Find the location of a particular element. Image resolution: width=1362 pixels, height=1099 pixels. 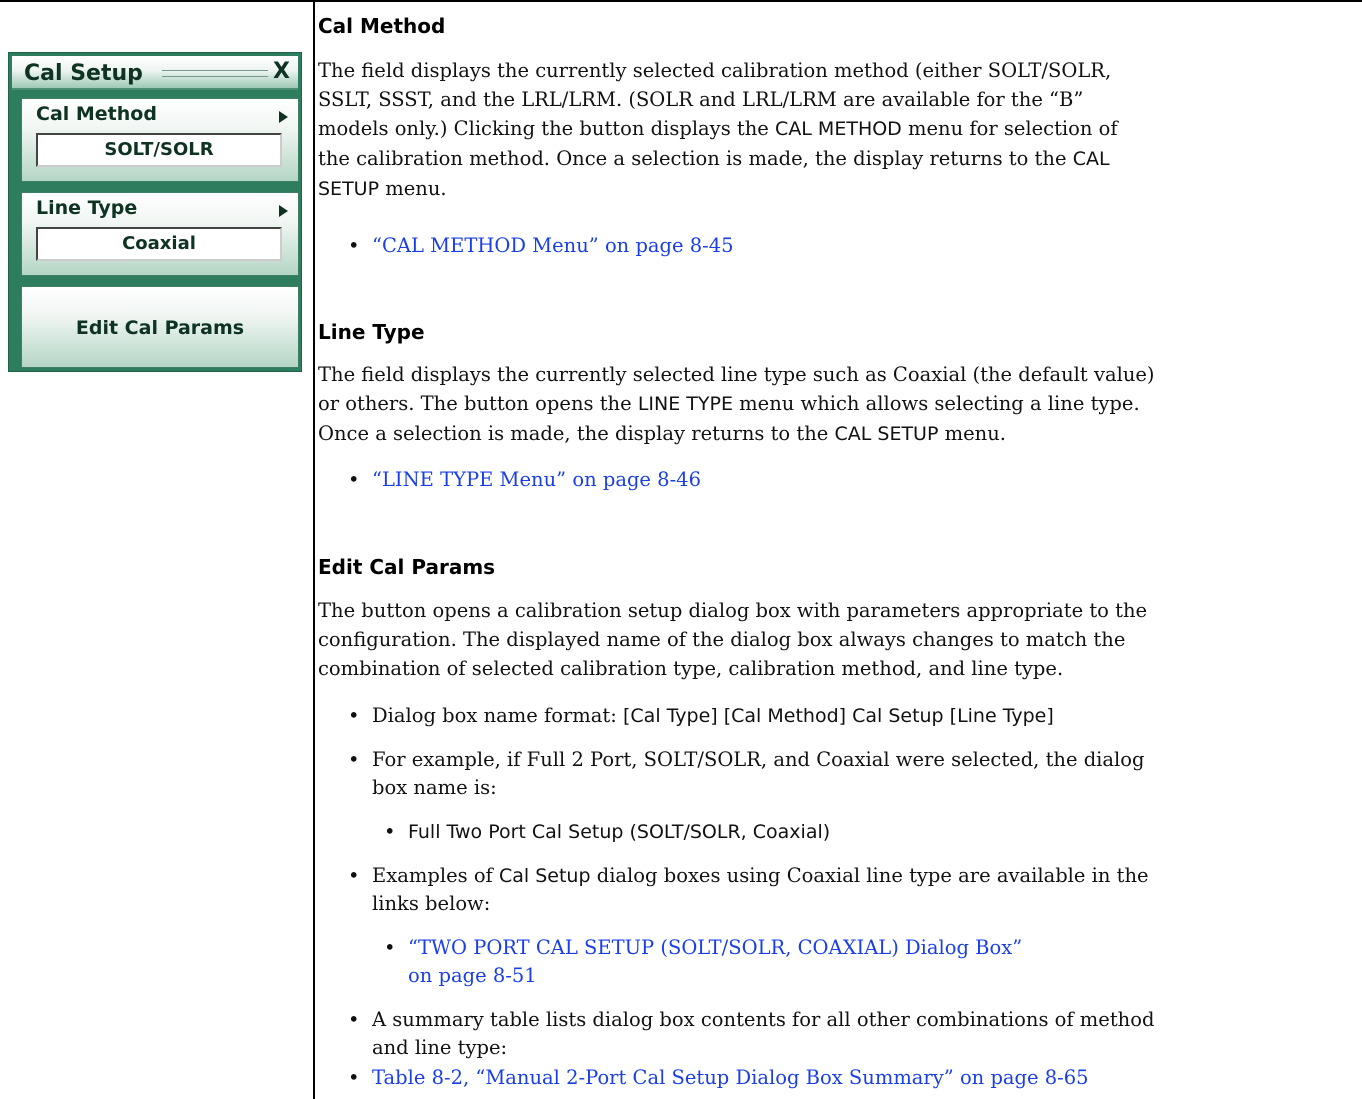

line-type-label: Line Type is located at coordinates (87, 208).